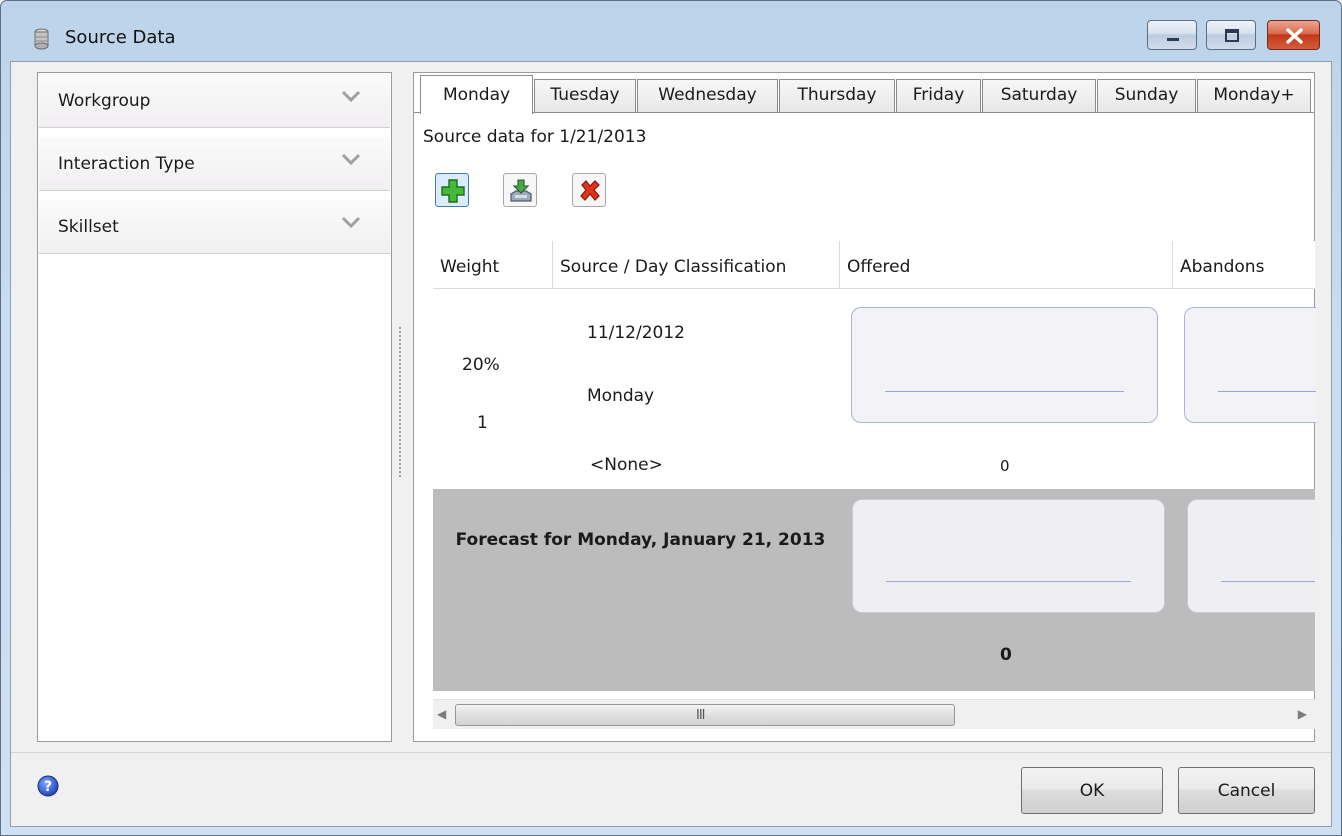 Image resolution: width=1342 pixels, height=836 pixels. I want to click on panel-splitter, so click(400, 402).